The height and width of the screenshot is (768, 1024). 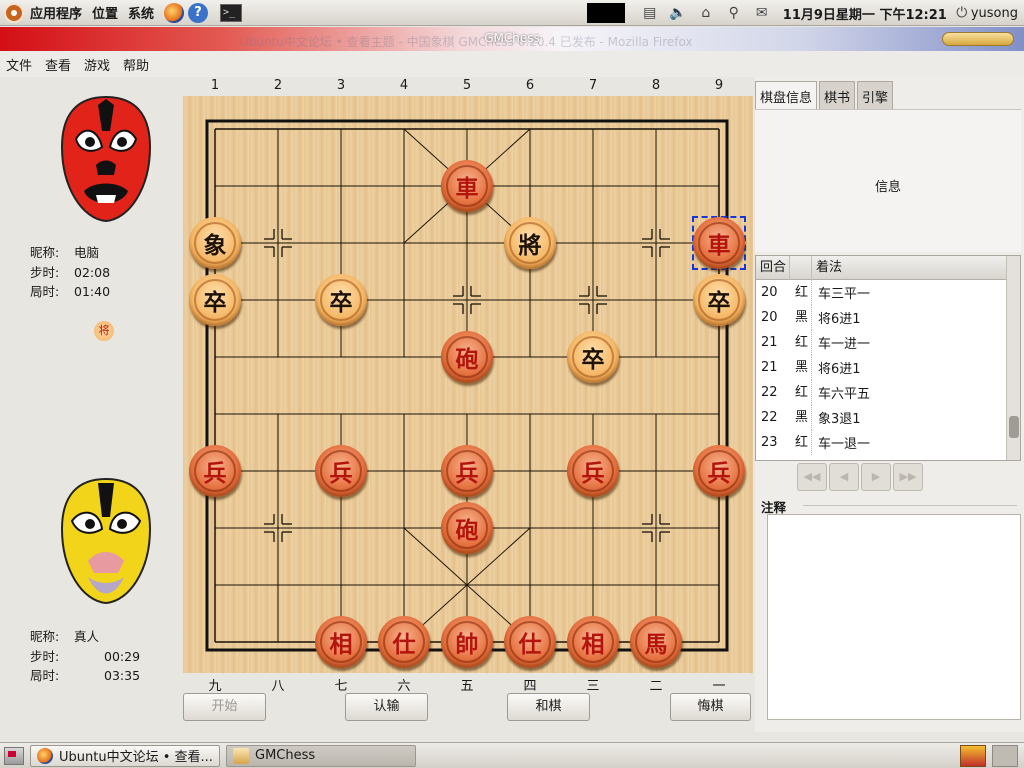 What do you see at coordinates (875, 95) in the screenshot?
I see `tab-engine: 引擎` at bounding box center [875, 95].